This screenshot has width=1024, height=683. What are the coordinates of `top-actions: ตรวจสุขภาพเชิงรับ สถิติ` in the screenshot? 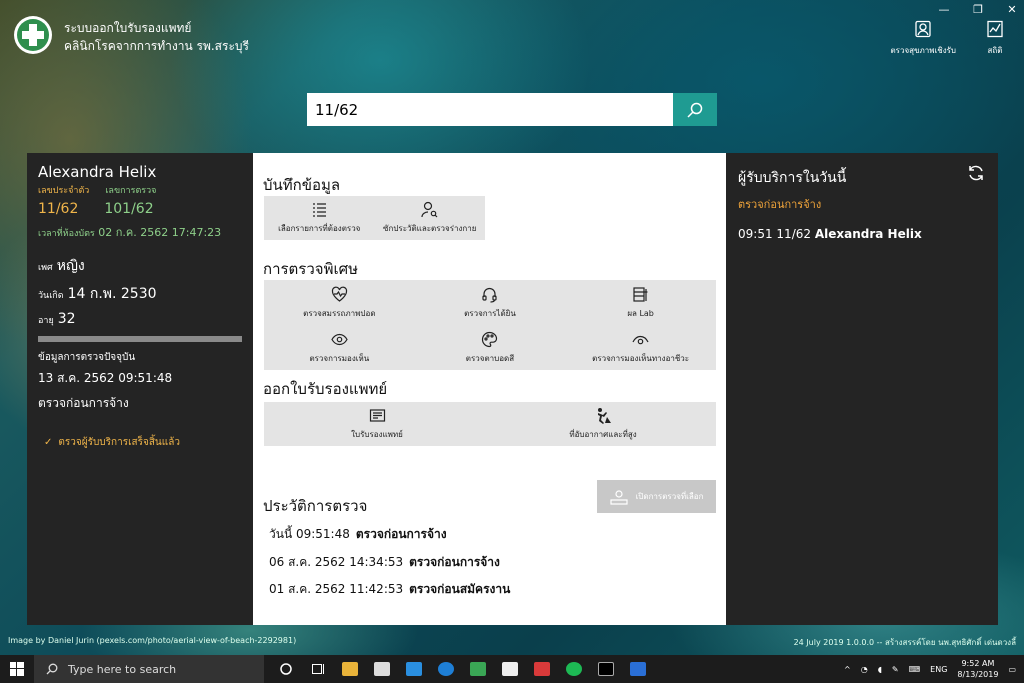 It's located at (947, 38).